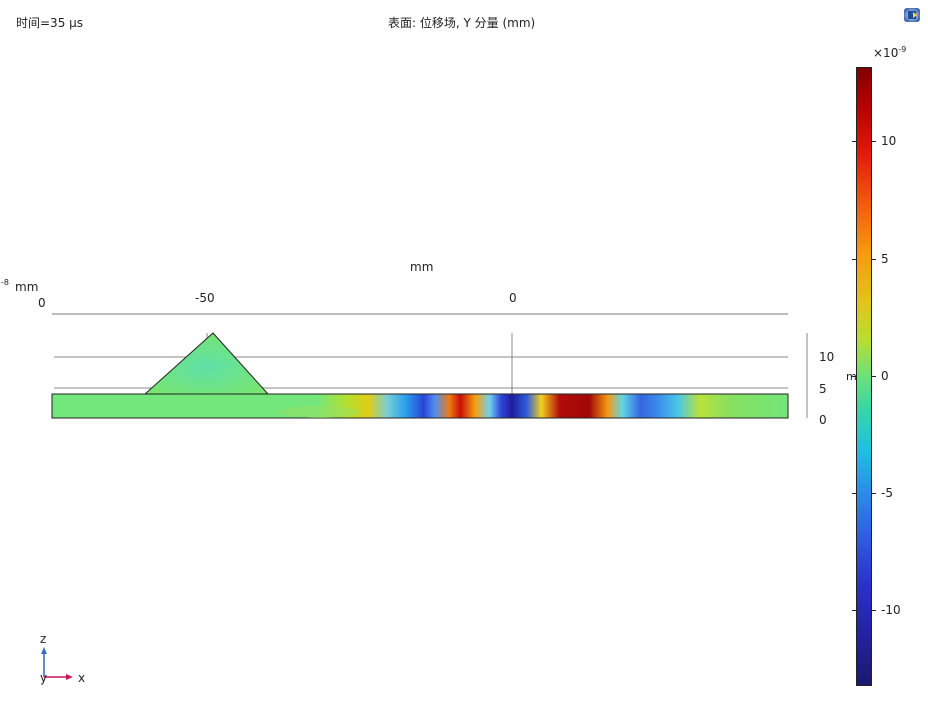 This screenshot has width=928, height=722. I want to click on x-axis-unit: mm, so click(421, 267).